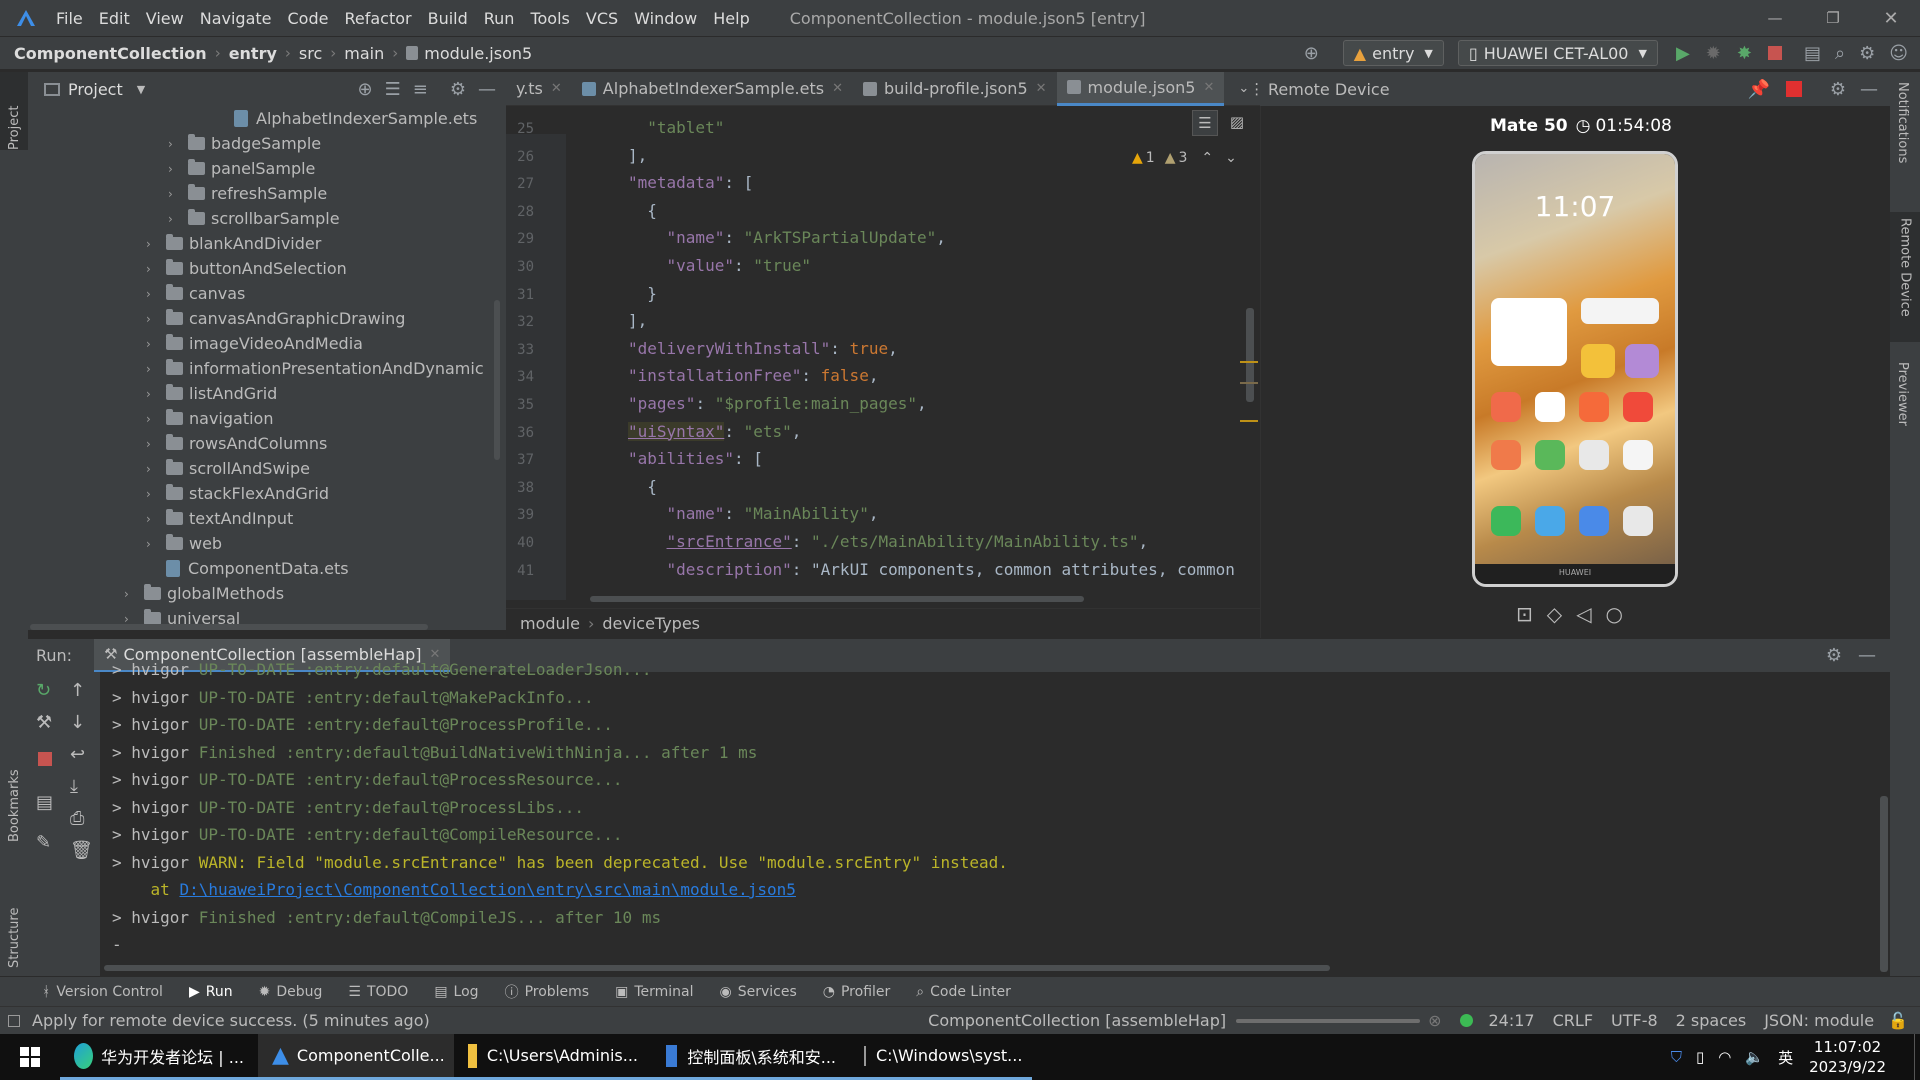 This screenshot has width=1920, height=1080. What do you see at coordinates (1744, 53) in the screenshot?
I see `attach-debugger-icon: ✸` at bounding box center [1744, 53].